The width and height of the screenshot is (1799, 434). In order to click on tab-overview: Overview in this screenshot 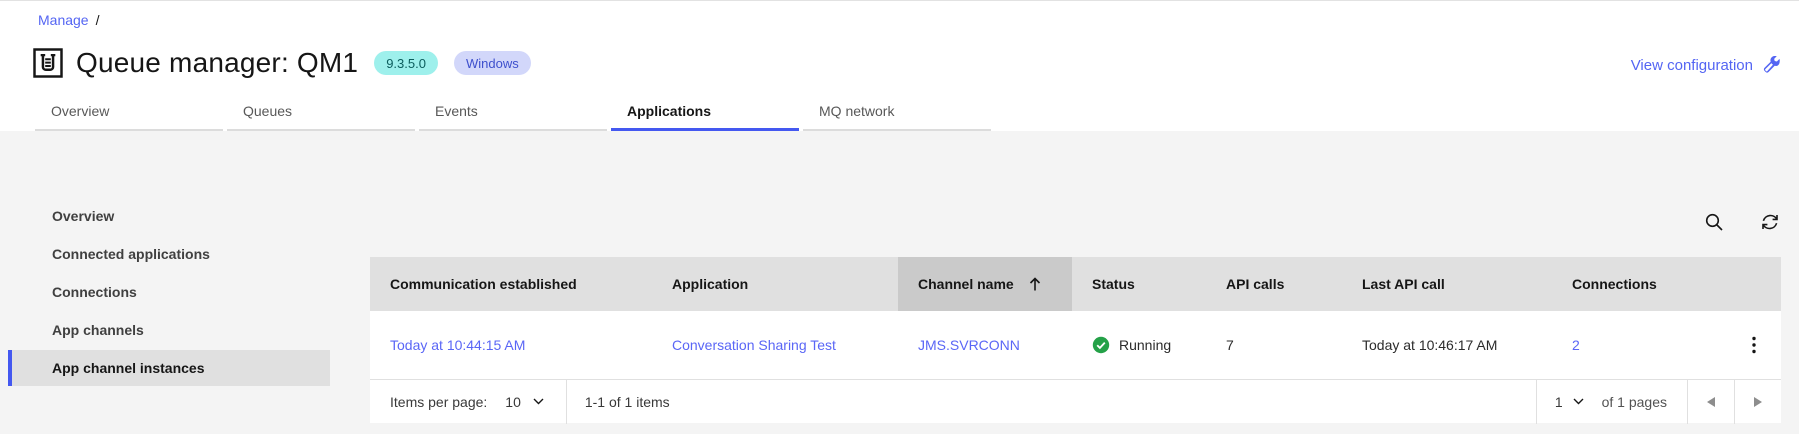, I will do `click(129, 113)`.